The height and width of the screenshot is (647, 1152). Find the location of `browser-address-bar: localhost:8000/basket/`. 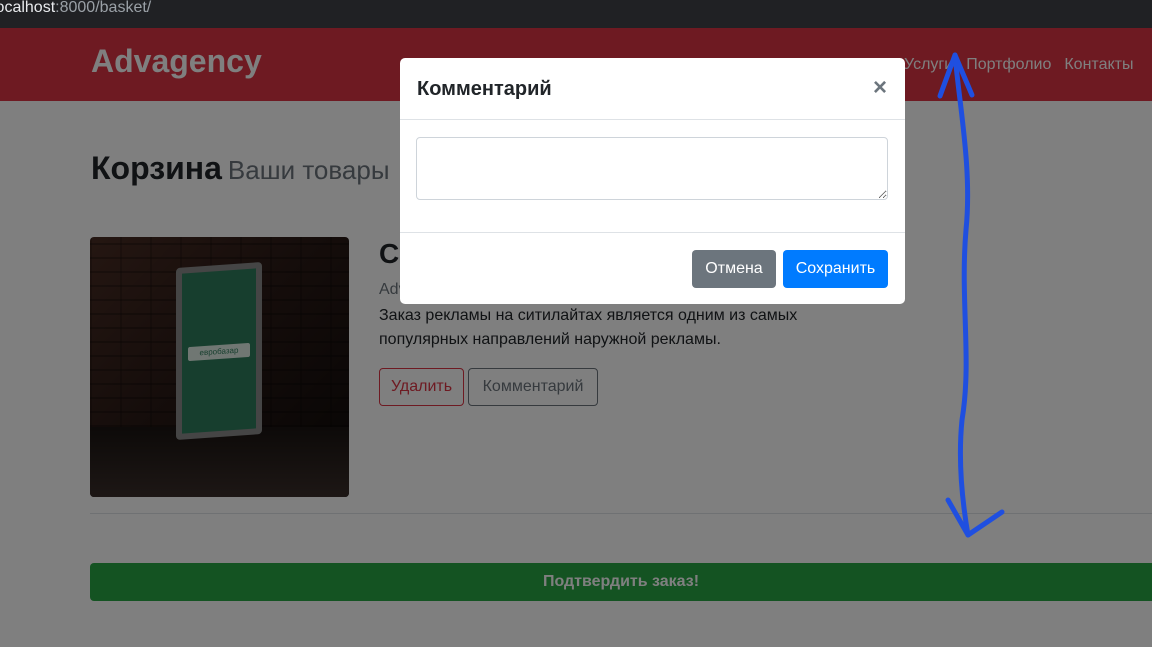

browser-address-bar: localhost:8000/basket/ is located at coordinates (576, 14).